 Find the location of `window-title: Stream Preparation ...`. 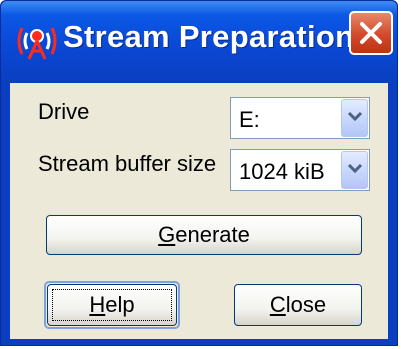

window-title: Stream Preparation ... is located at coordinates (227, 36).